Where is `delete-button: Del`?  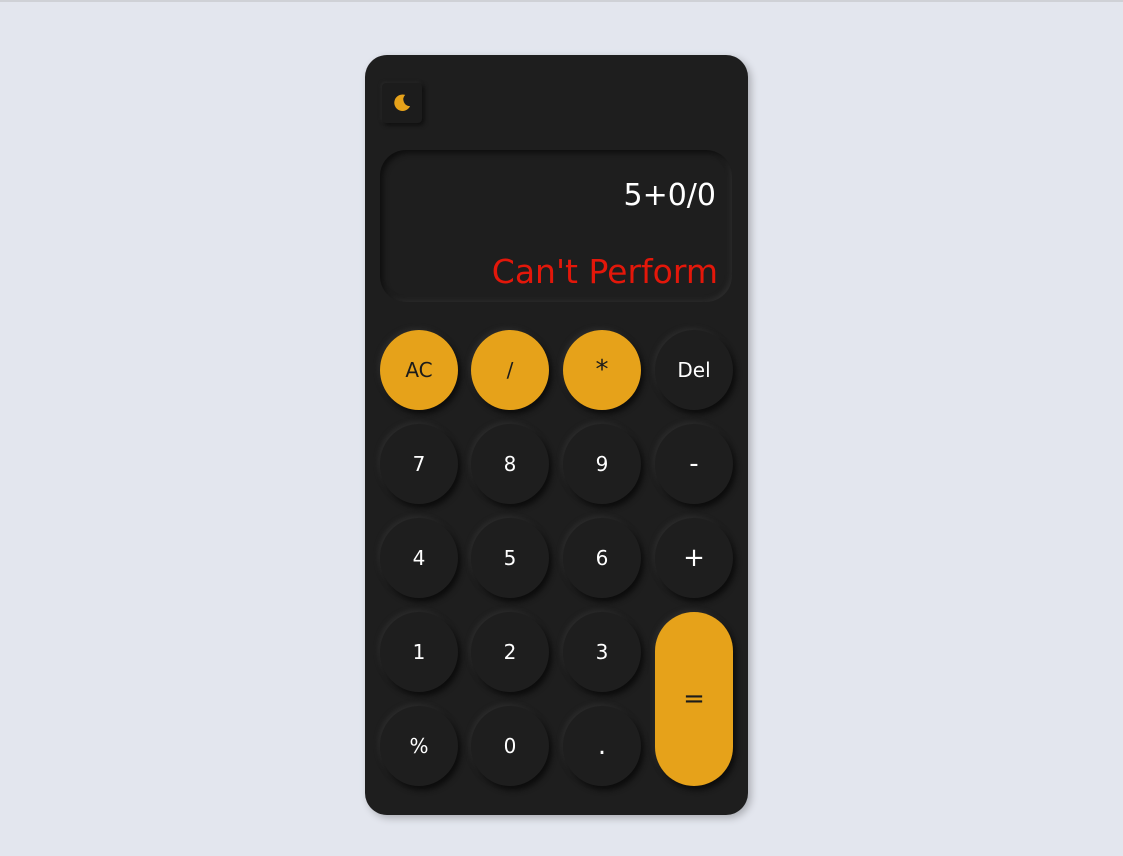 delete-button: Del is located at coordinates (694, 370).